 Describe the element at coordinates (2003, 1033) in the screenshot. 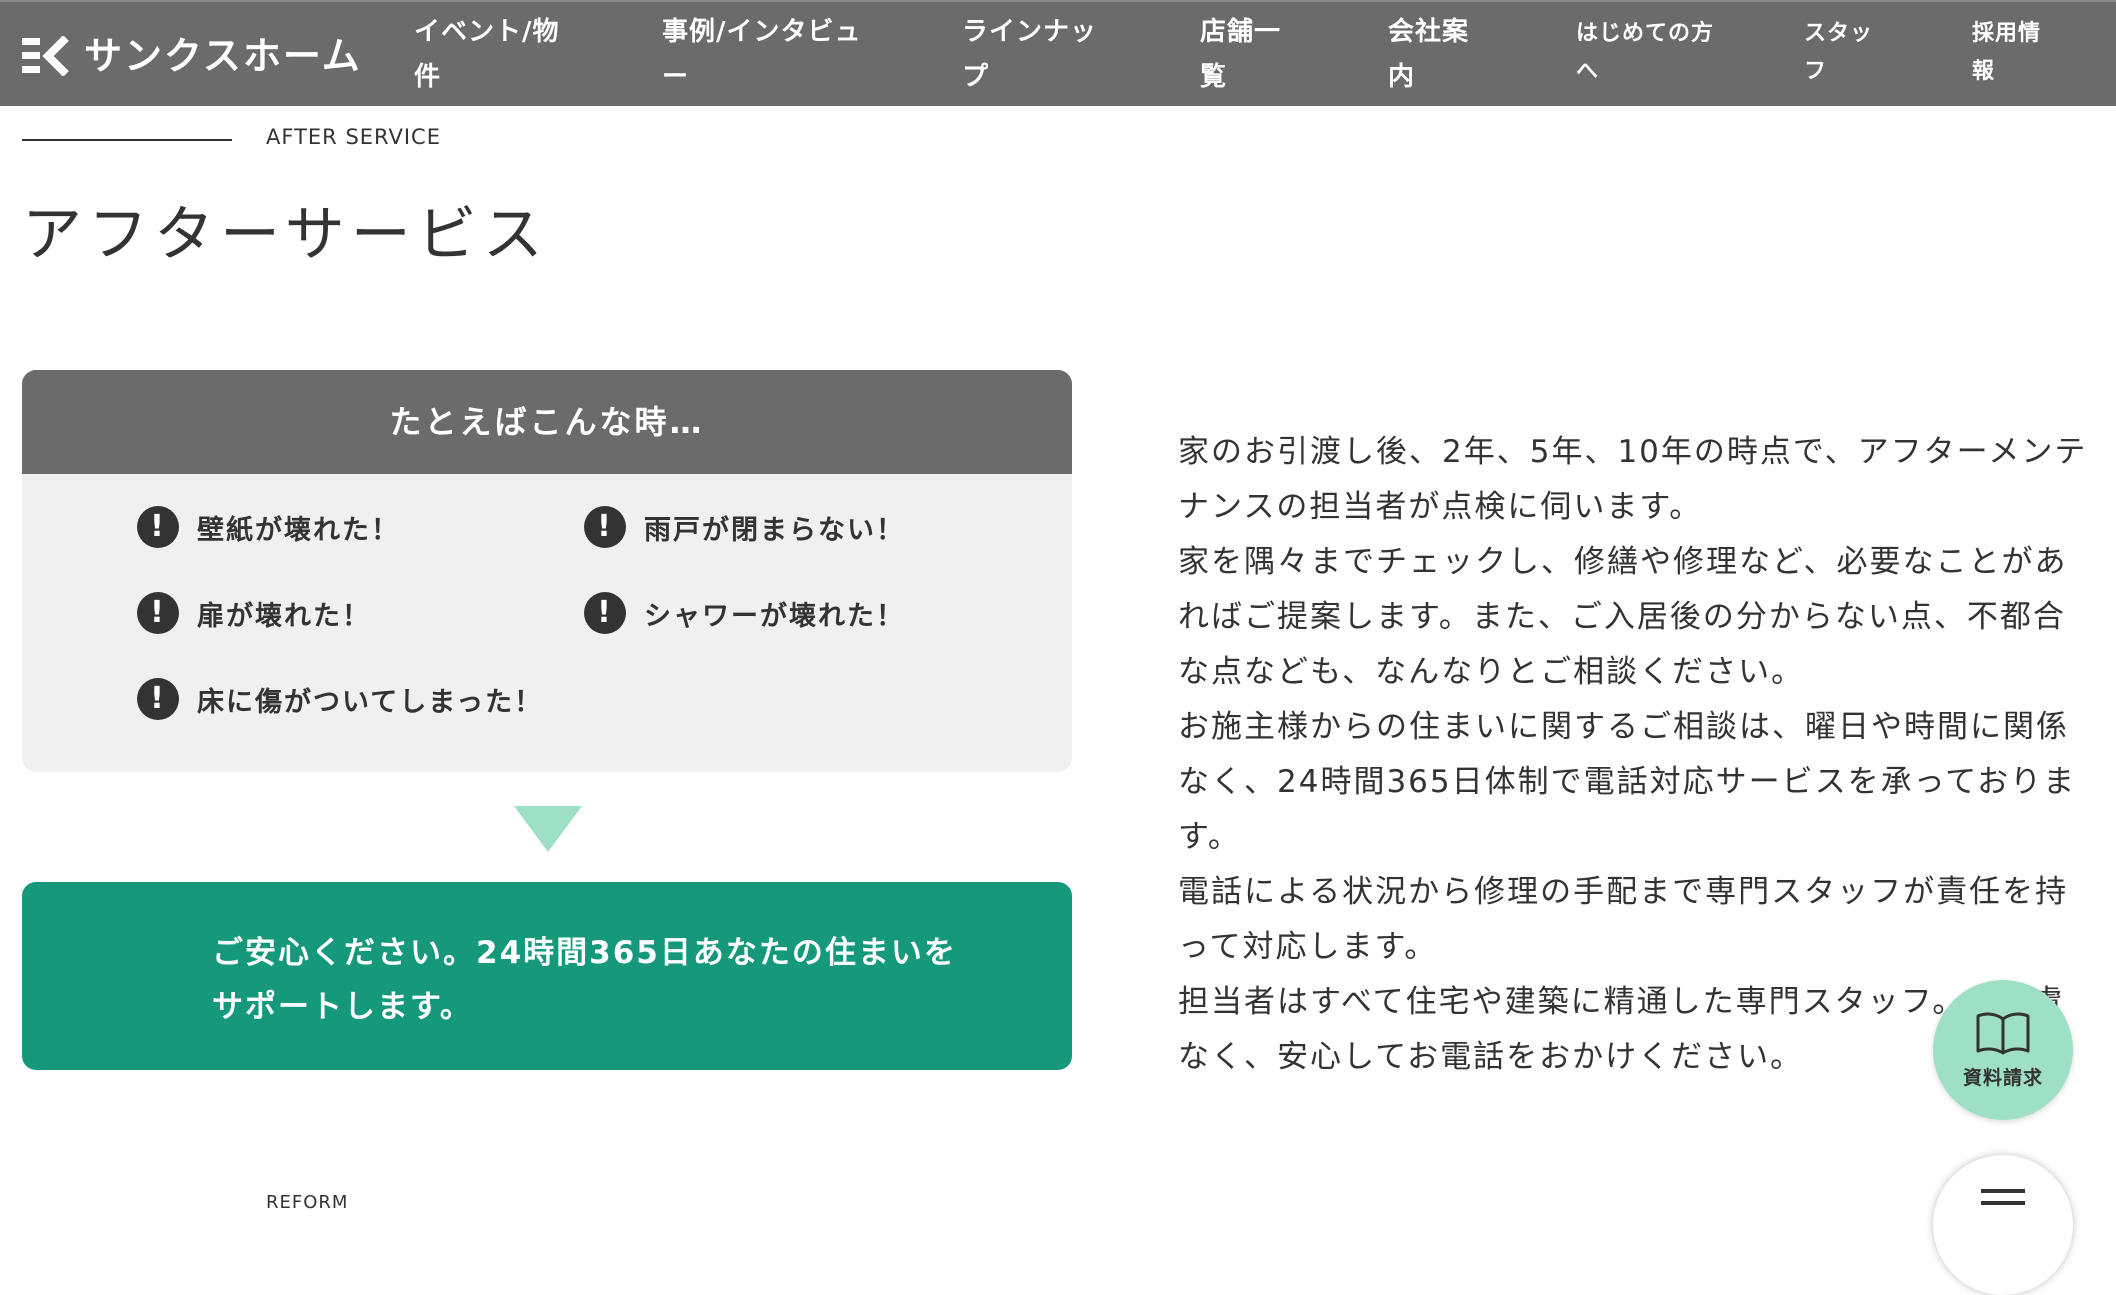

I see `book-icon` at that location.